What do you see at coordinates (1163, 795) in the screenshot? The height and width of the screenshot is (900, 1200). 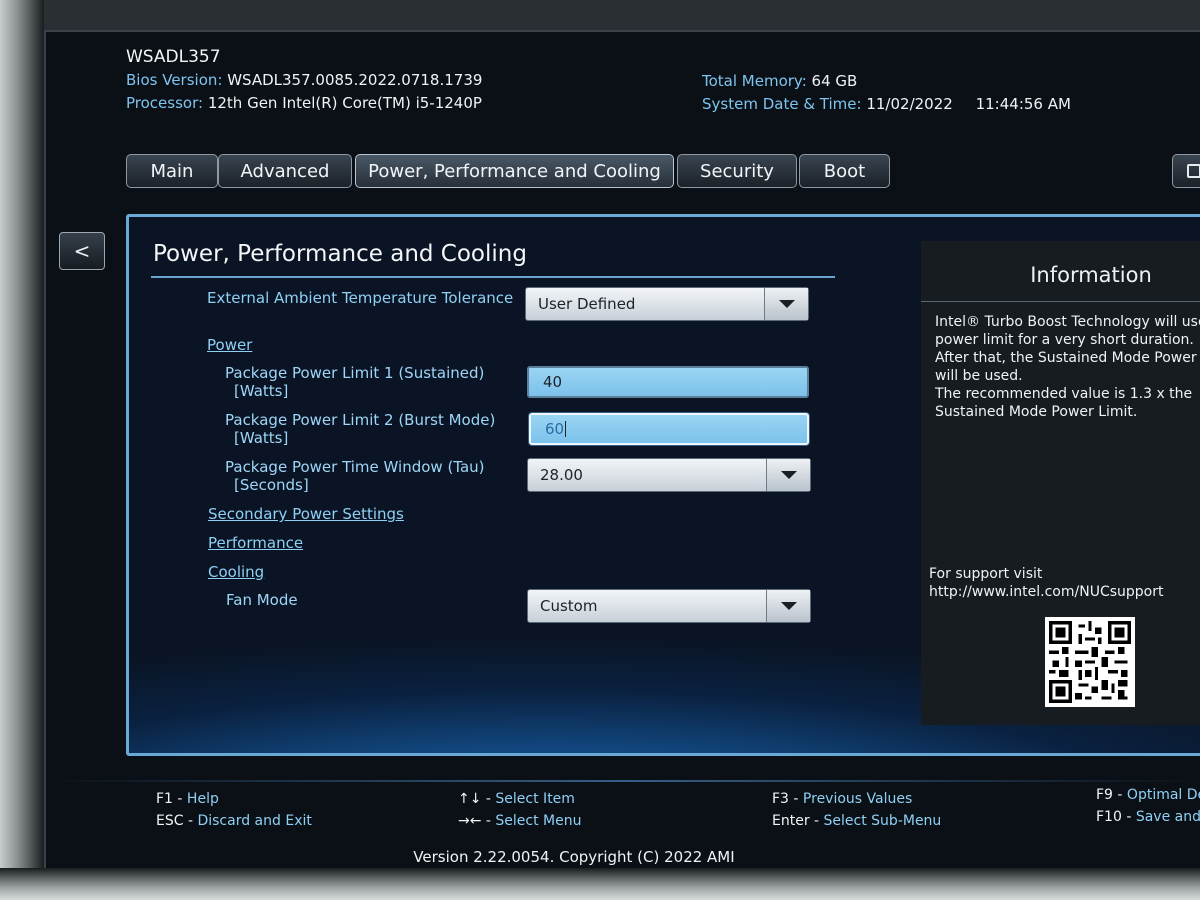 I see `optimal-defaults-label: Optimal Def` at bounding box center [1163, 795].